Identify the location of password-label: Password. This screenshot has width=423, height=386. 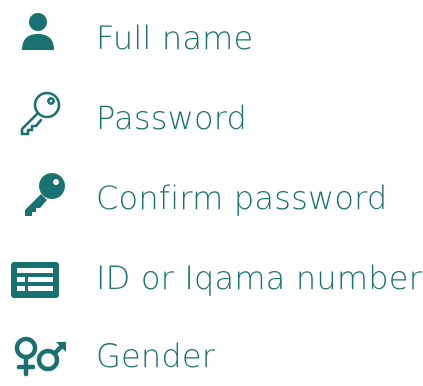
(172, 118).